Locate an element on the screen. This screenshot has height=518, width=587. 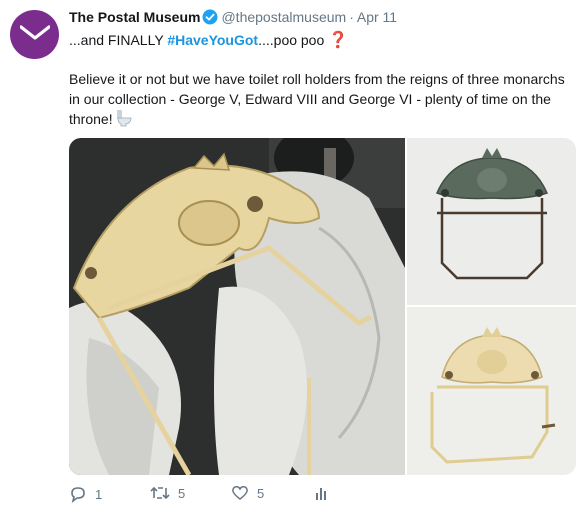
analytics-action is located at coordinates (321, 493).